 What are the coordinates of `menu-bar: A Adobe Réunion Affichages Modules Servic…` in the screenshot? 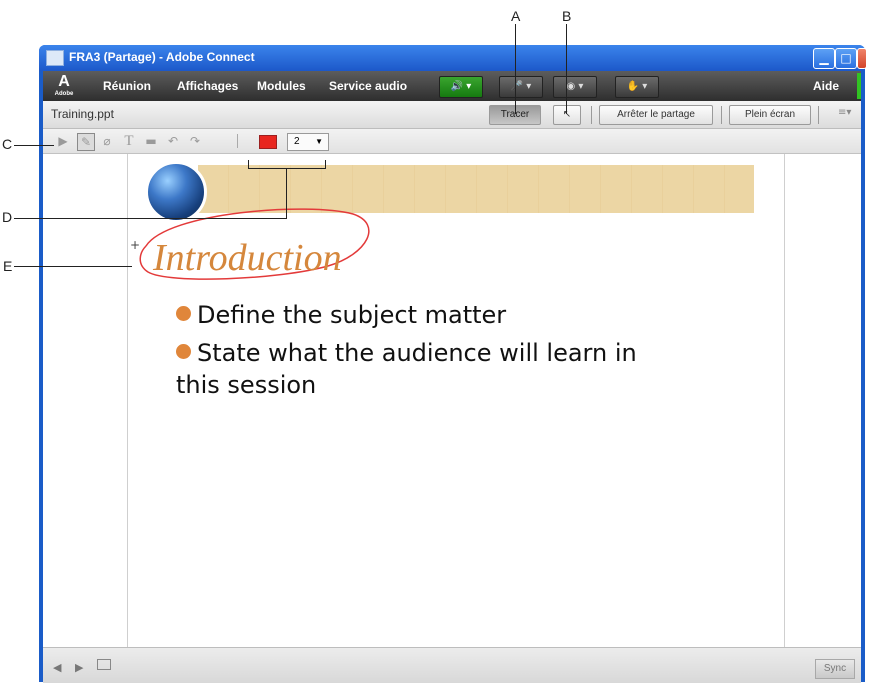 It's located at (452, 86).